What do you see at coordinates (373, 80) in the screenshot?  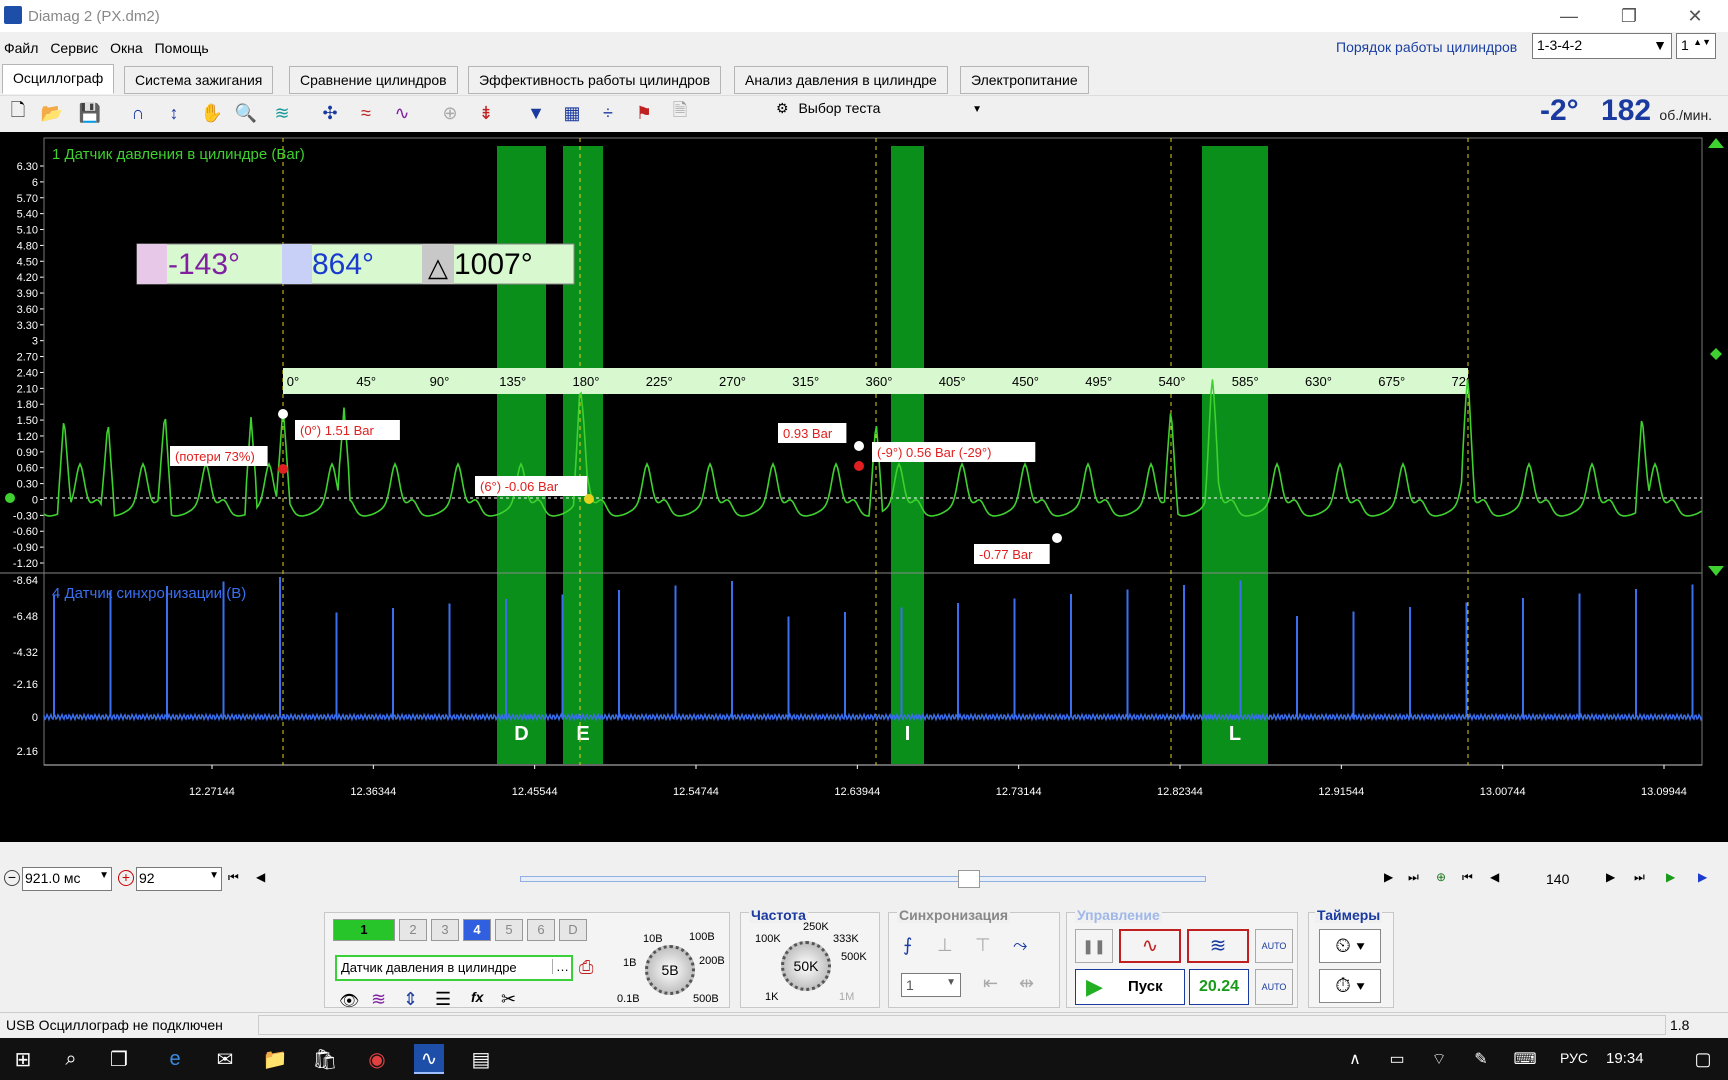 I see `tab-cylinder-compare: Сравнение цилиндров` at bounding box center [373, 80].